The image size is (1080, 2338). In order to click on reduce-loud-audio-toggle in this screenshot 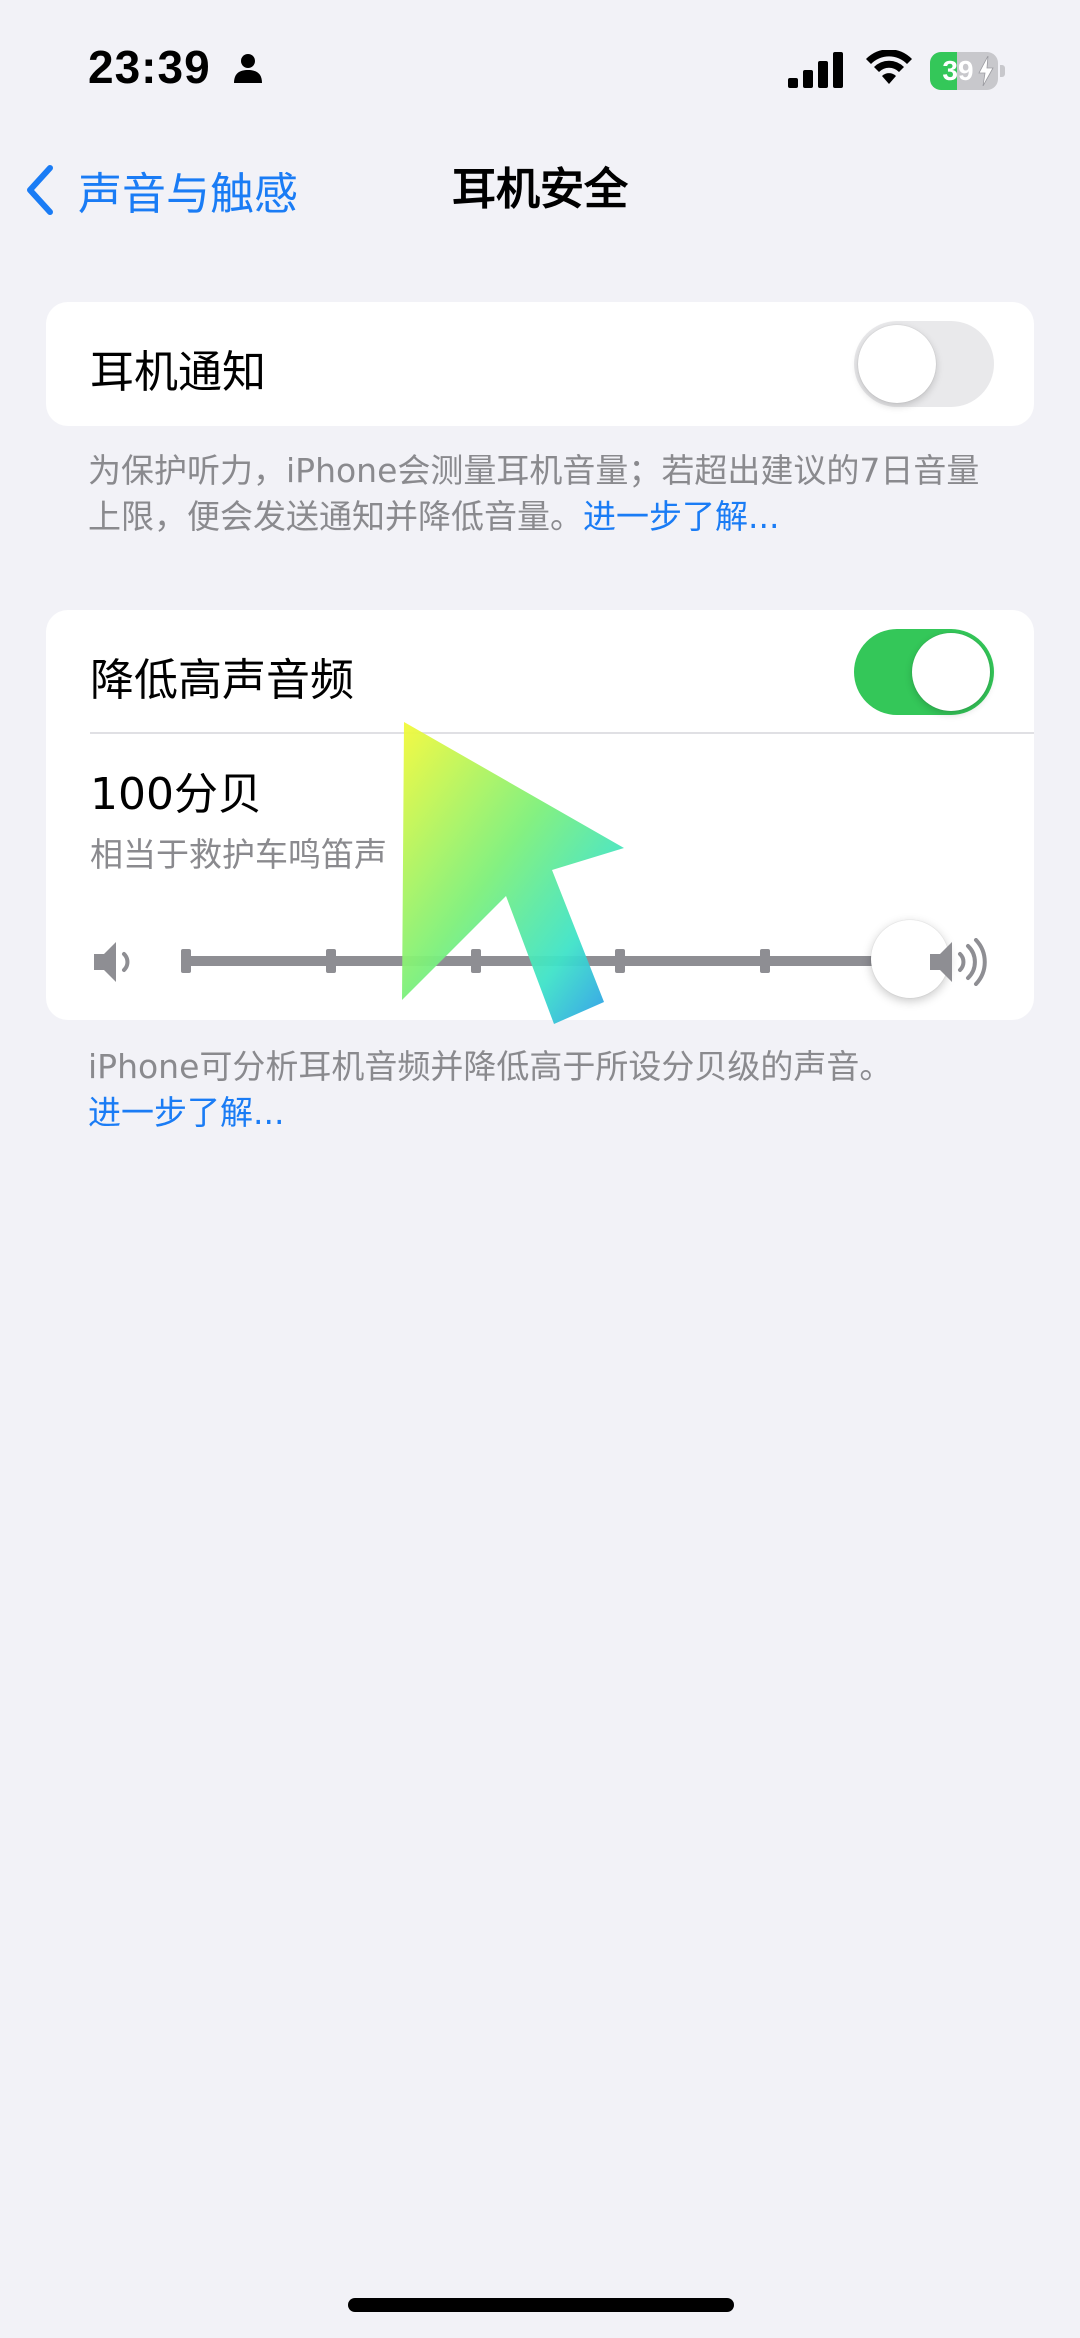, I will do `click(924, 672)`.